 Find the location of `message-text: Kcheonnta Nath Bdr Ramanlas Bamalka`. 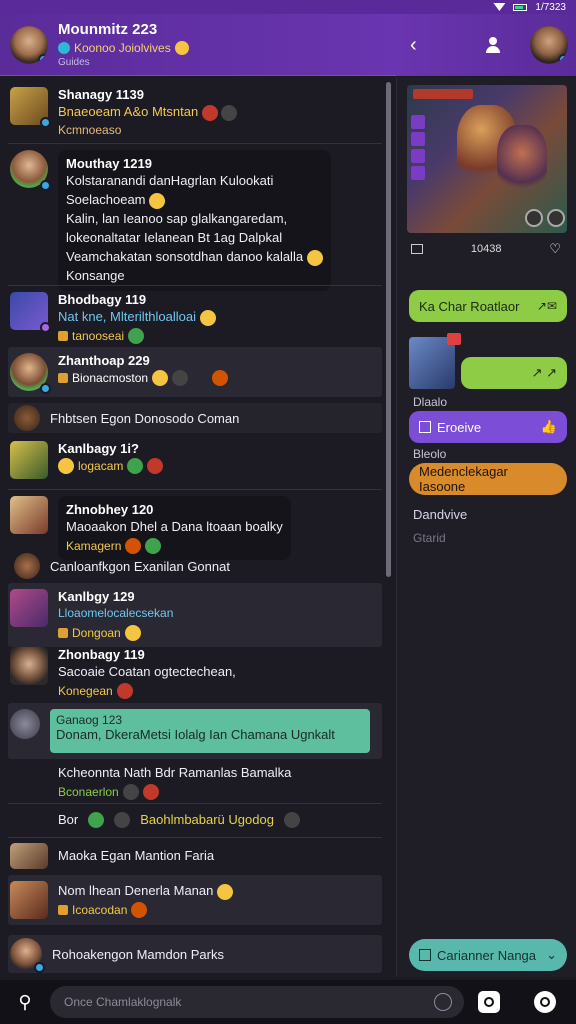

message-text: Kcheonnta Nath Bdr Ramanlas Bamalka is located at coordinates (175, 772).